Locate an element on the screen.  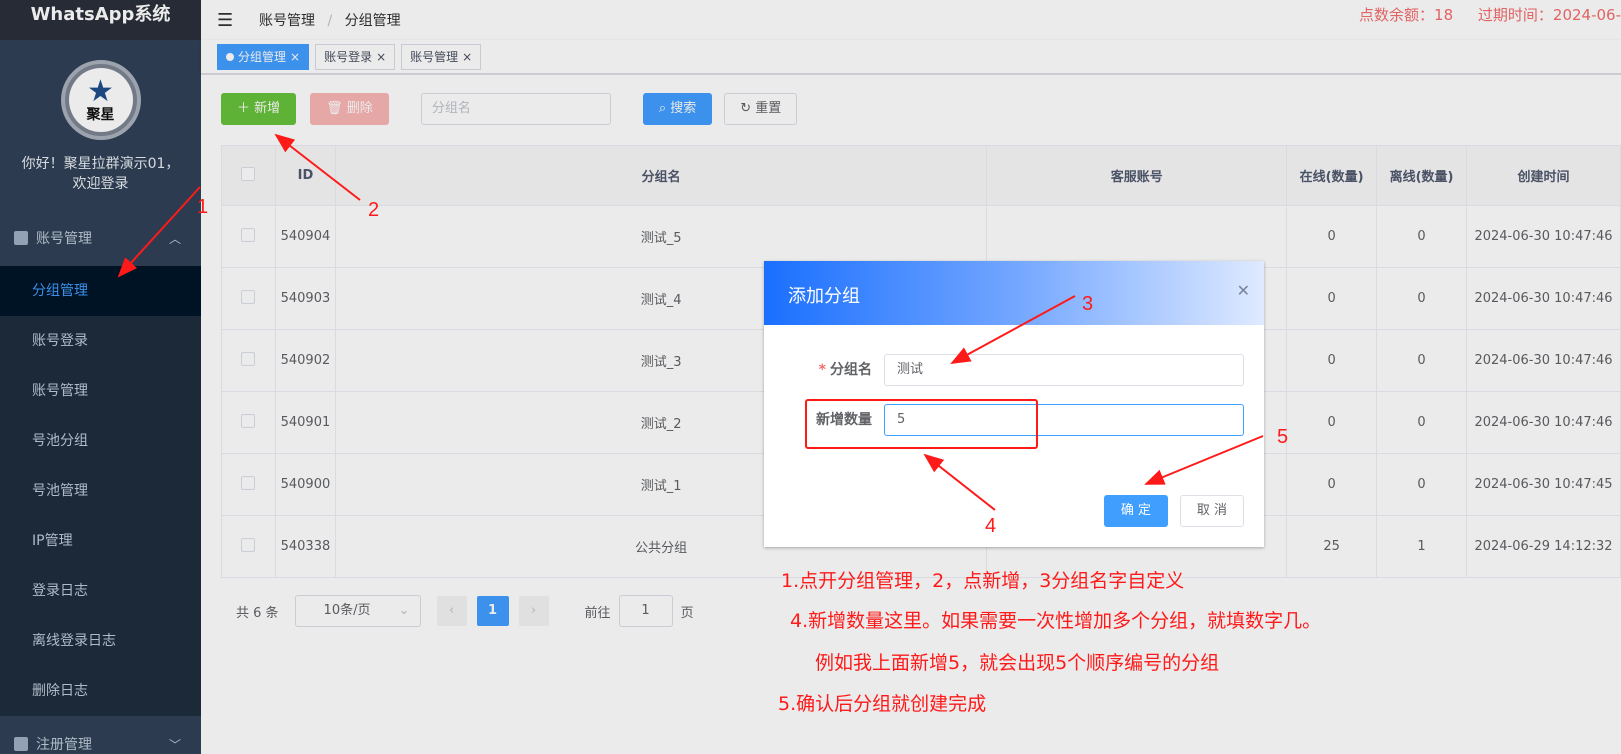
cancel-button: 取 消 is located at coordinates (1212, 511).